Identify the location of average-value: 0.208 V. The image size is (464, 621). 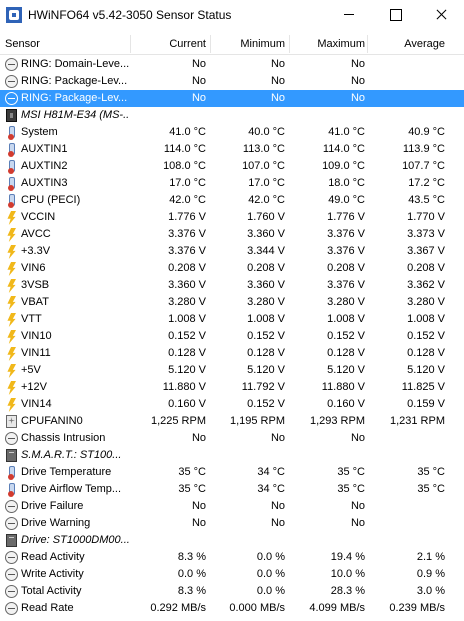
(426, 268).